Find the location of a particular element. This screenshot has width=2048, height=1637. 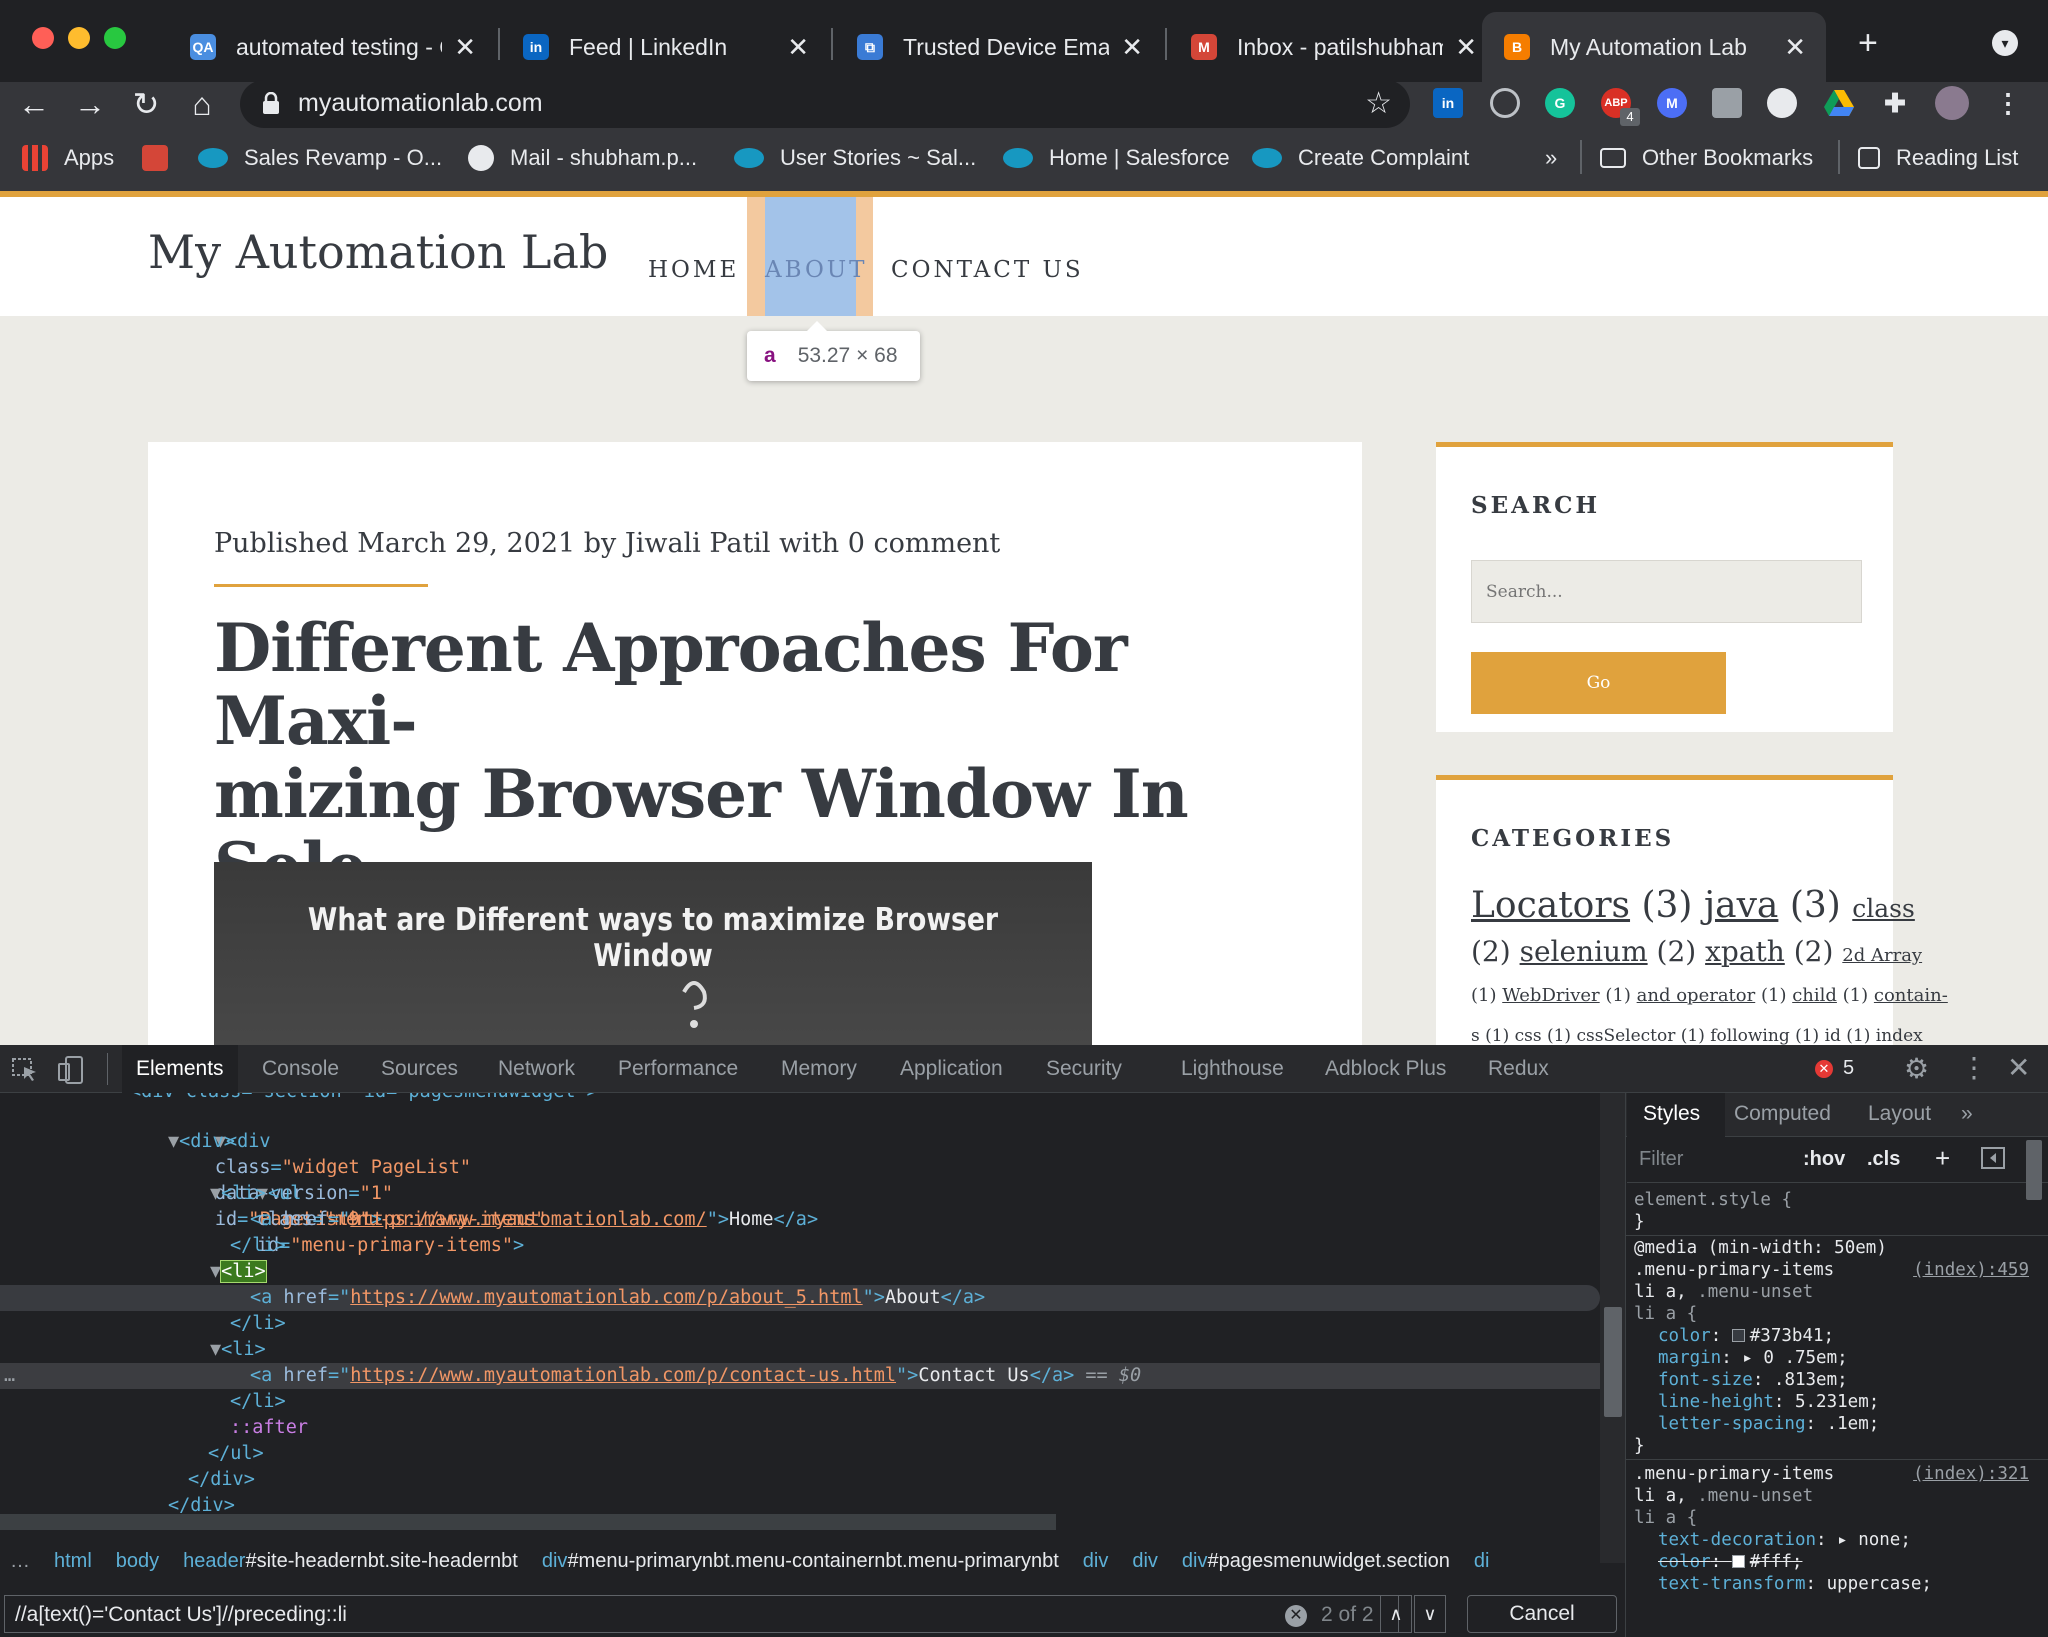

dom-line-li-search-match: ▼<li> is located at coordinates (238, 1272).